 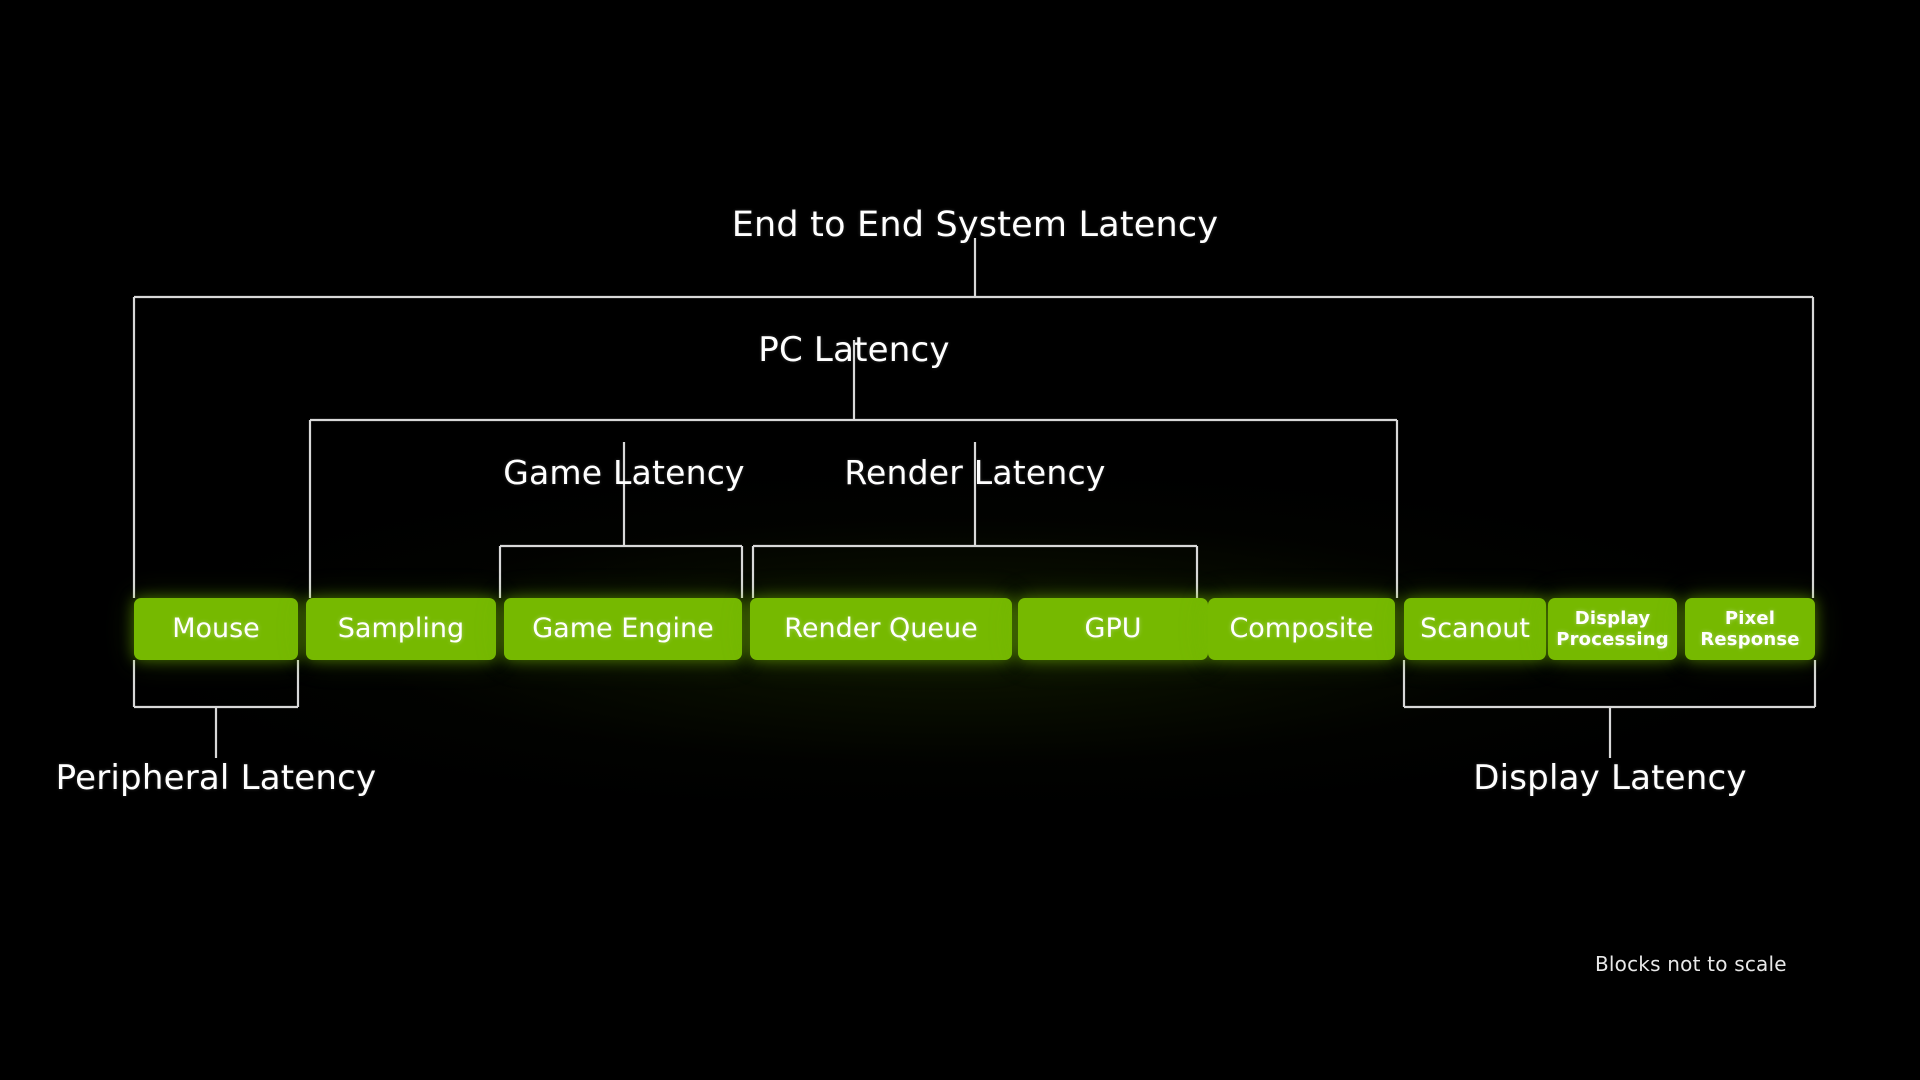 I want to click on group-label-display-latency: Display Latency, so click(x=1610, y=778).